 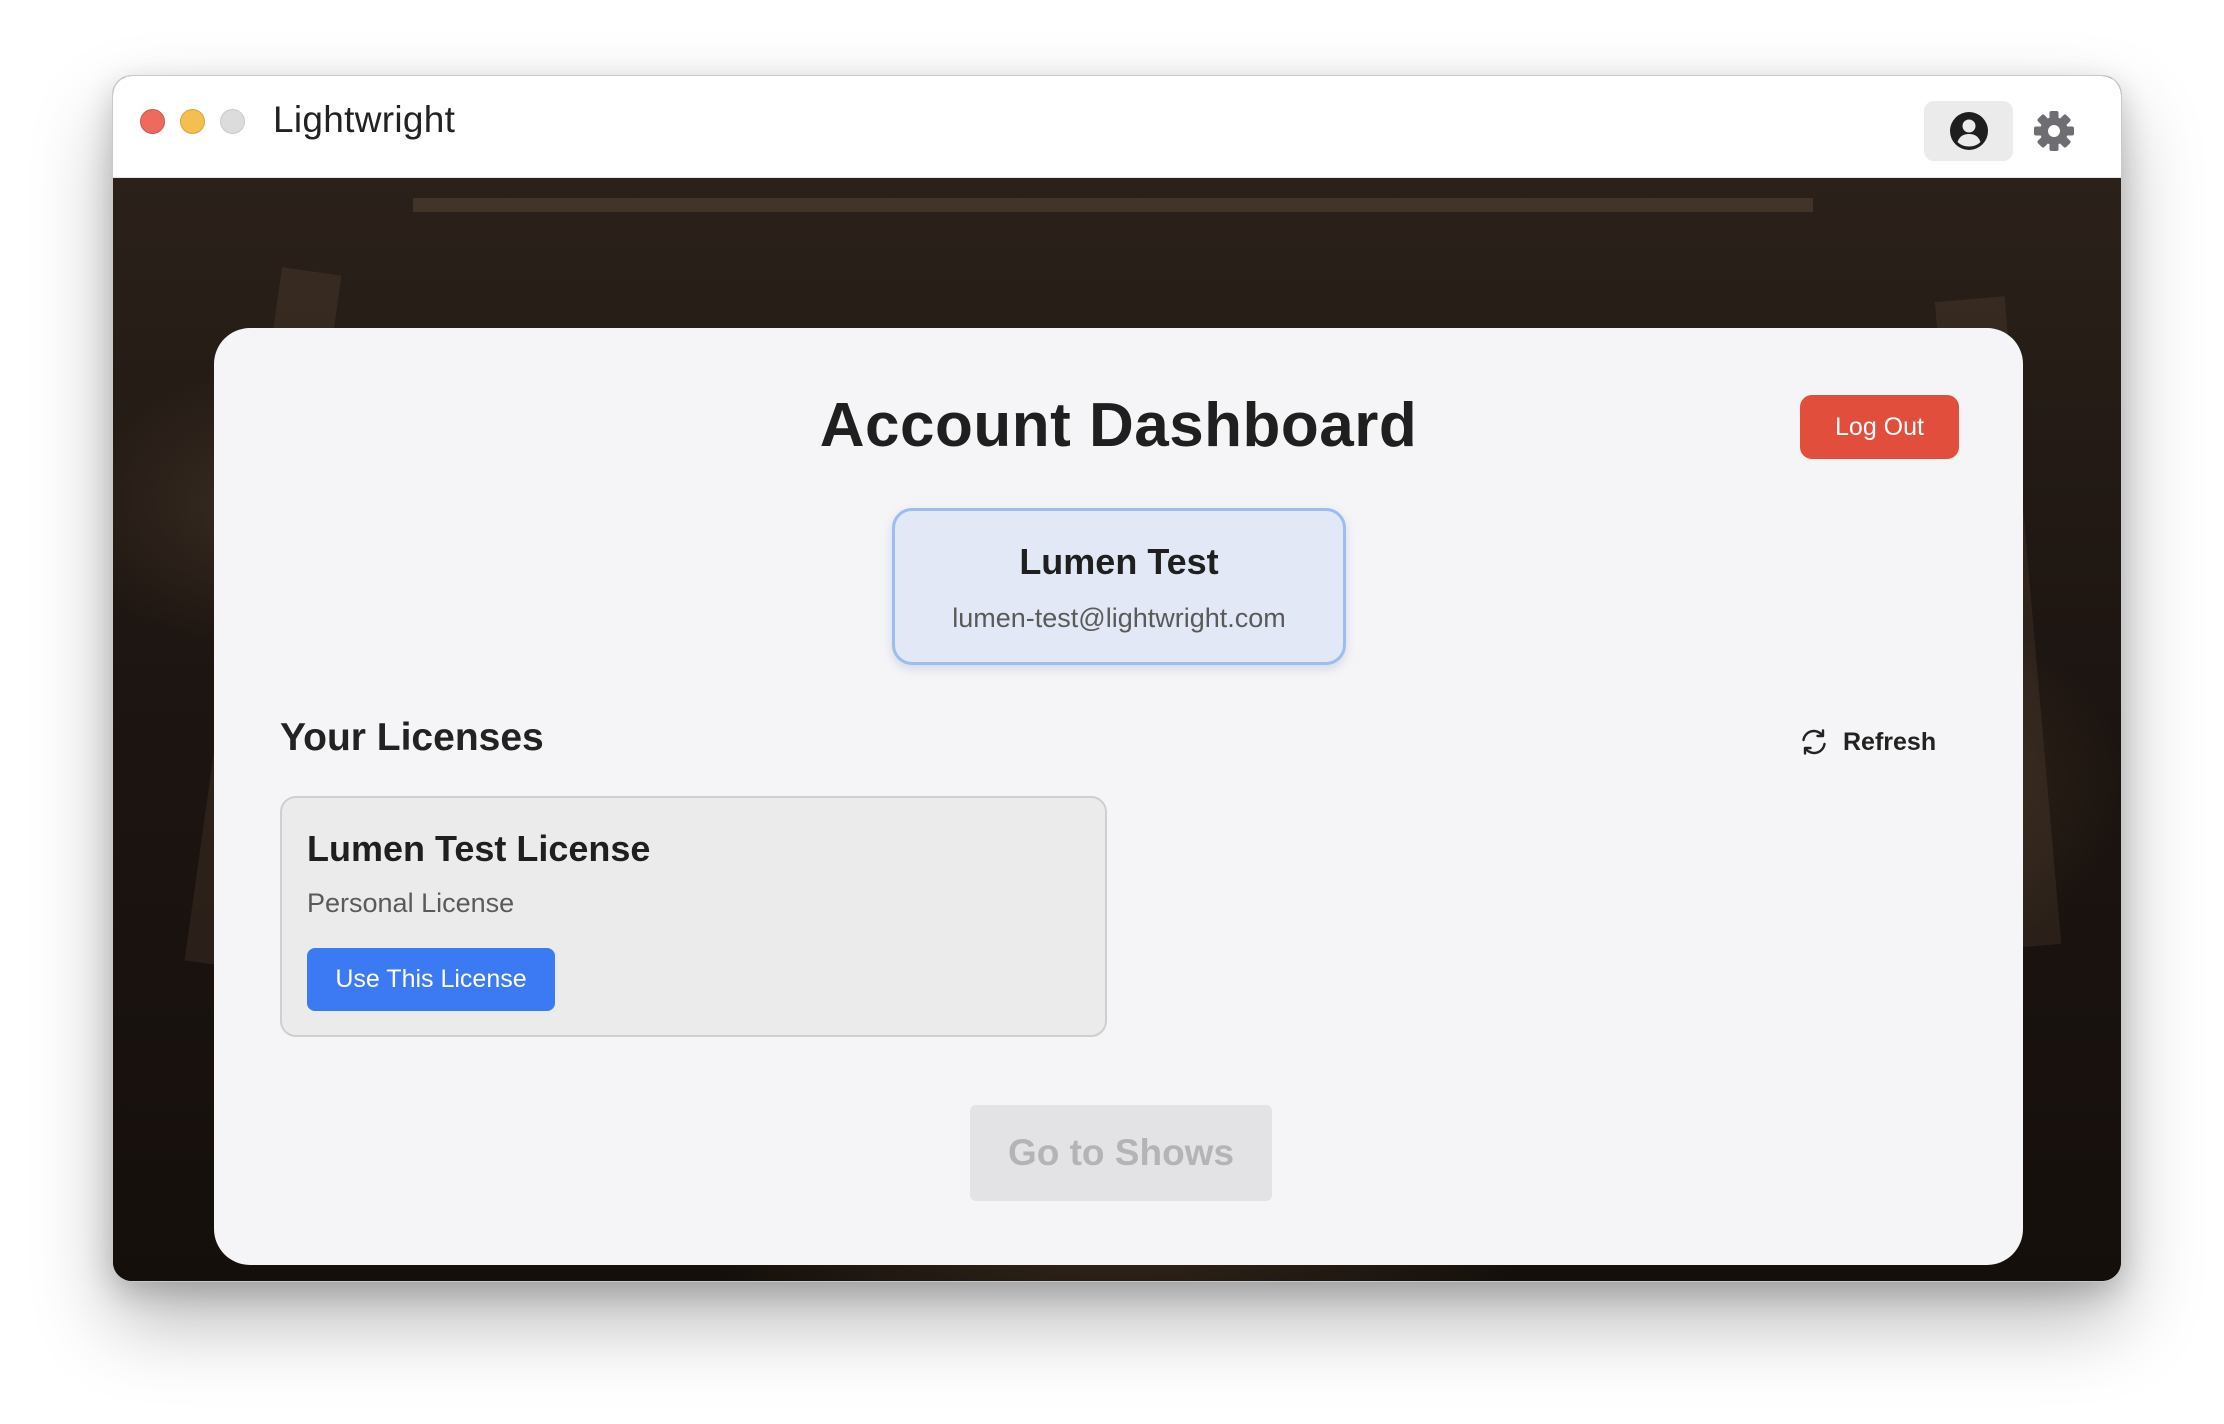 I want to click on refresh-button: Refresh, so click(x=1867, y=742).